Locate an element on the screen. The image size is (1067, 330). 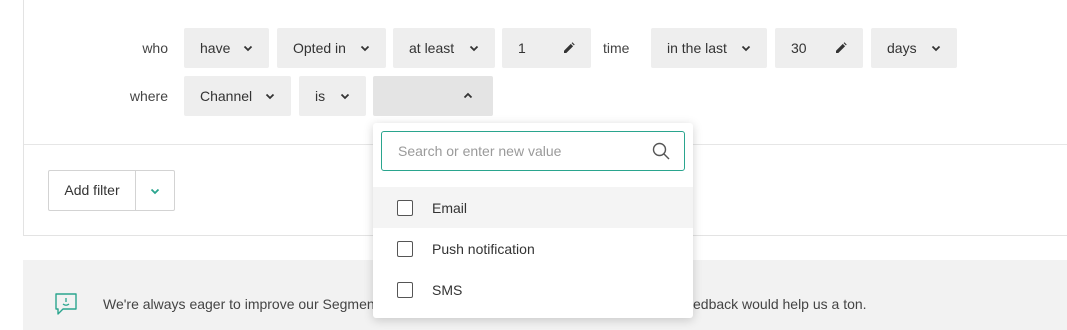
comparator-select-value: at least is located at coordinates (432, 48).